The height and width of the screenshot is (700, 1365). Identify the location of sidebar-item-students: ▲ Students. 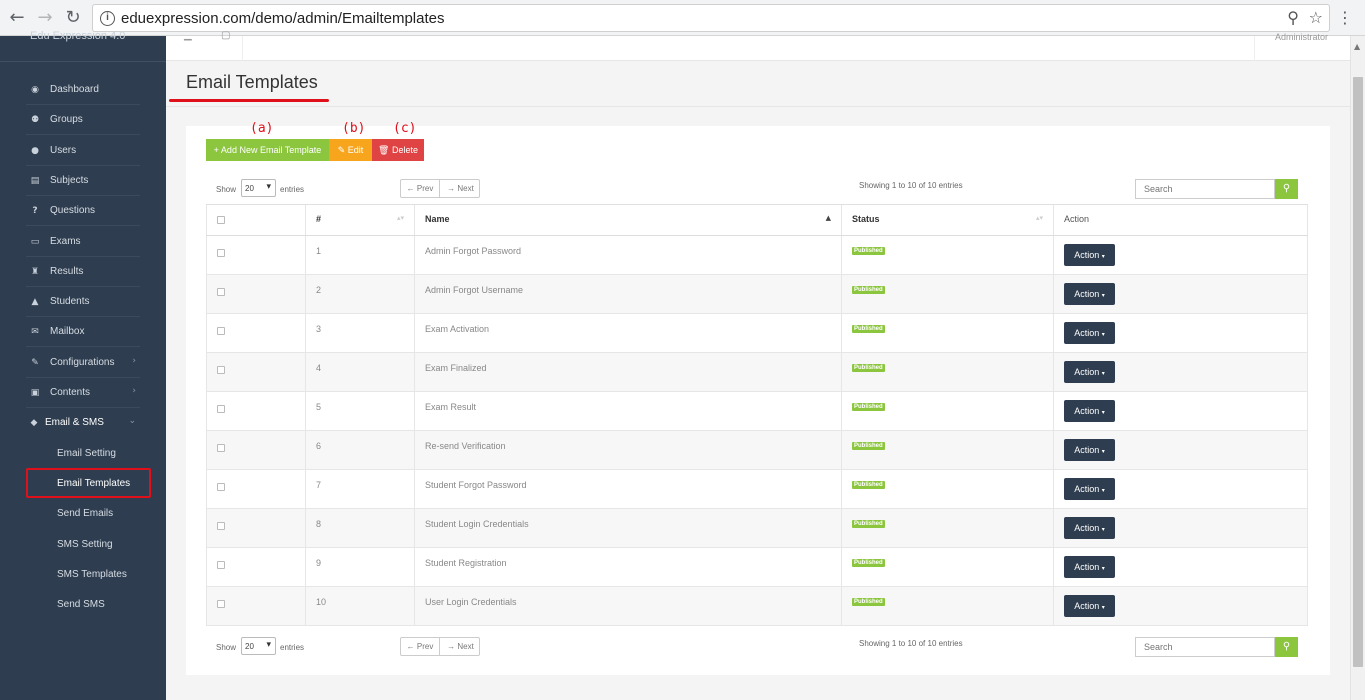
(83, 302).